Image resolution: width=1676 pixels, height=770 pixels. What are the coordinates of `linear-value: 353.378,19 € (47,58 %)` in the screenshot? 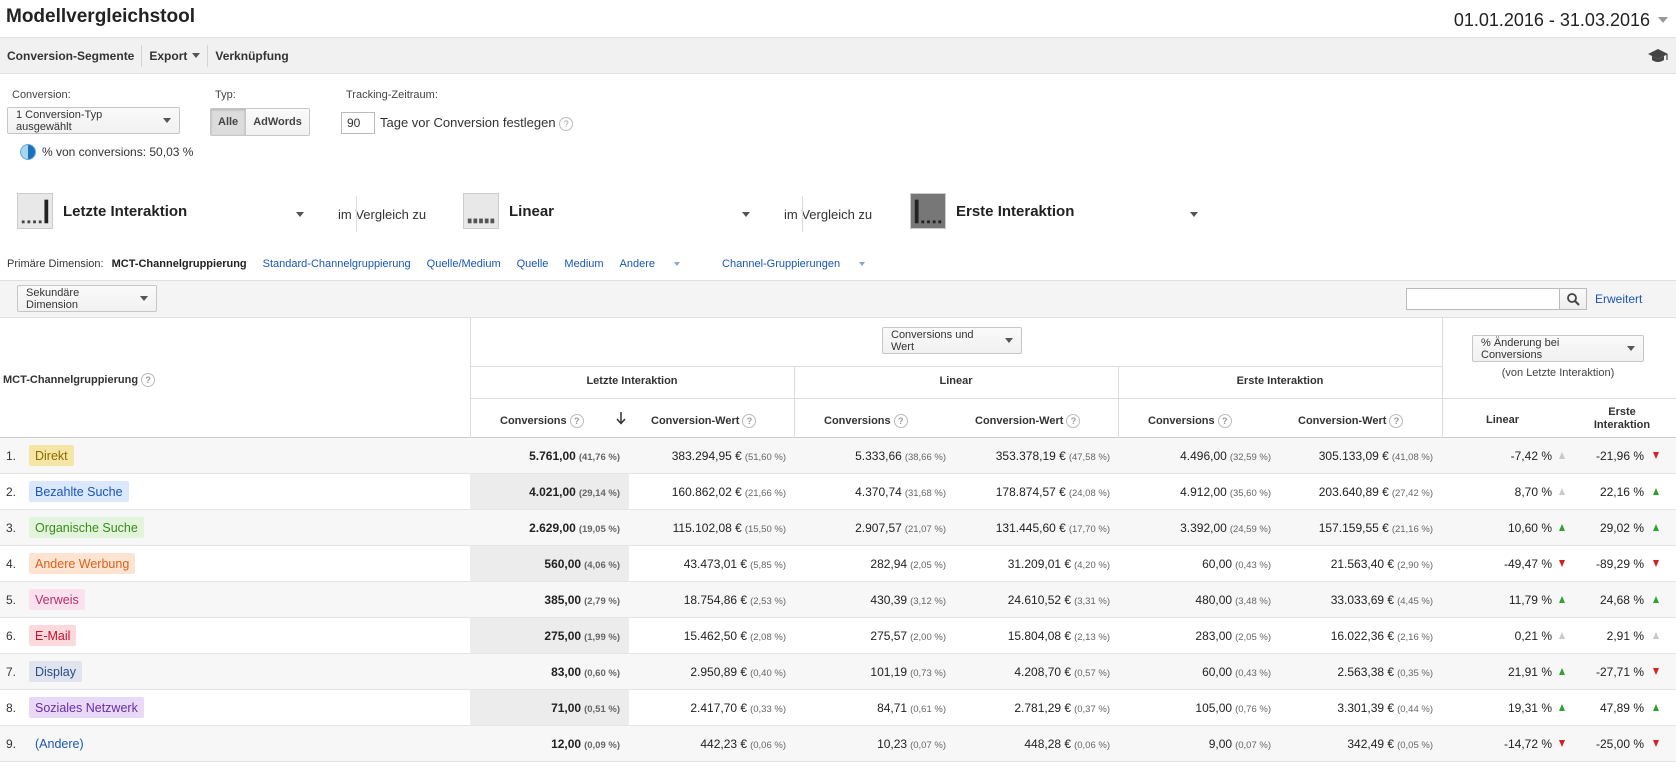 It's located at (1053, 456).